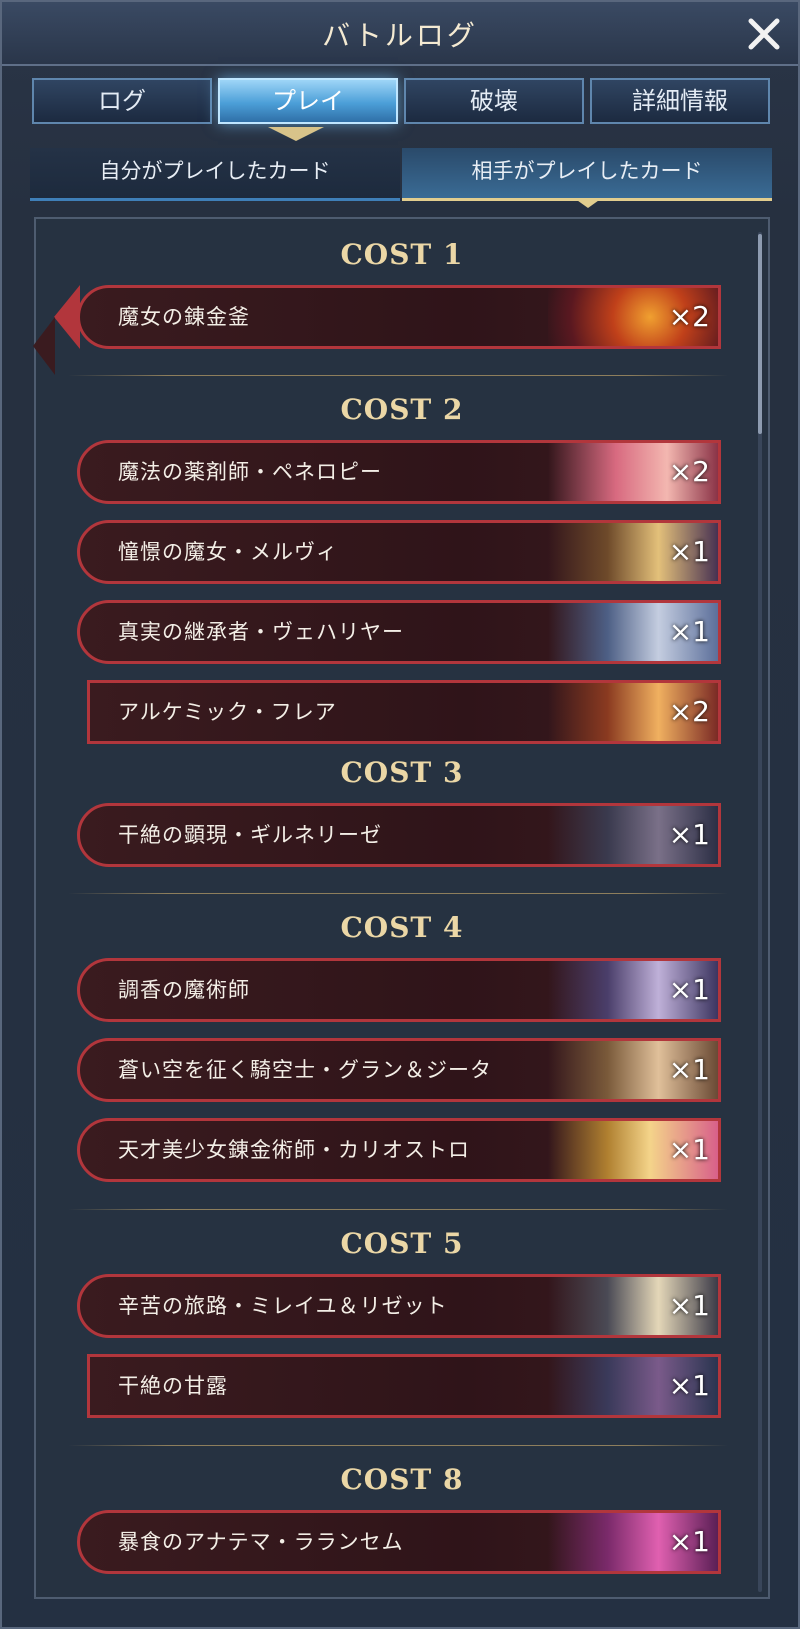  I want to click on card-row: 調香の魔術師 ×1, so click(399, 990).